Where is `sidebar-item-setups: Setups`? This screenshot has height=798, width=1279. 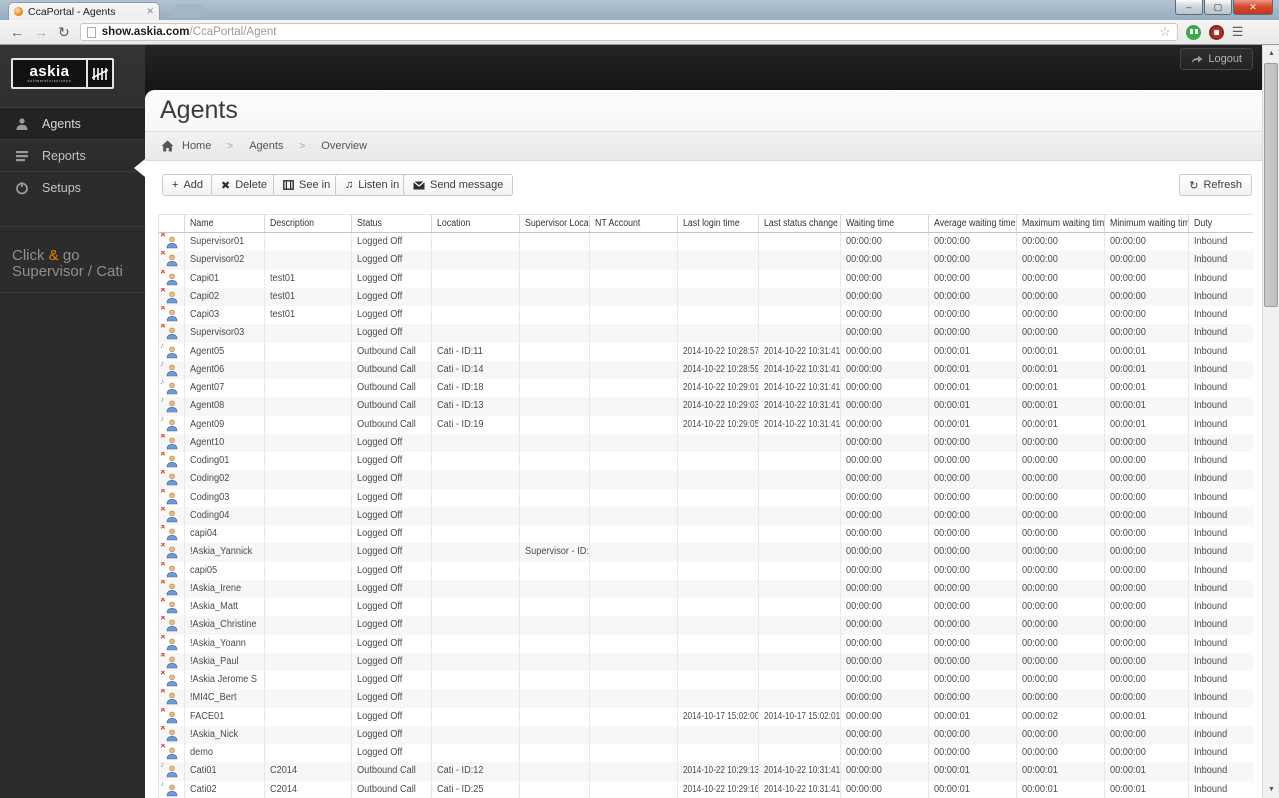 sidebar-item-setups: Setups is located at coordinates (72, 187).